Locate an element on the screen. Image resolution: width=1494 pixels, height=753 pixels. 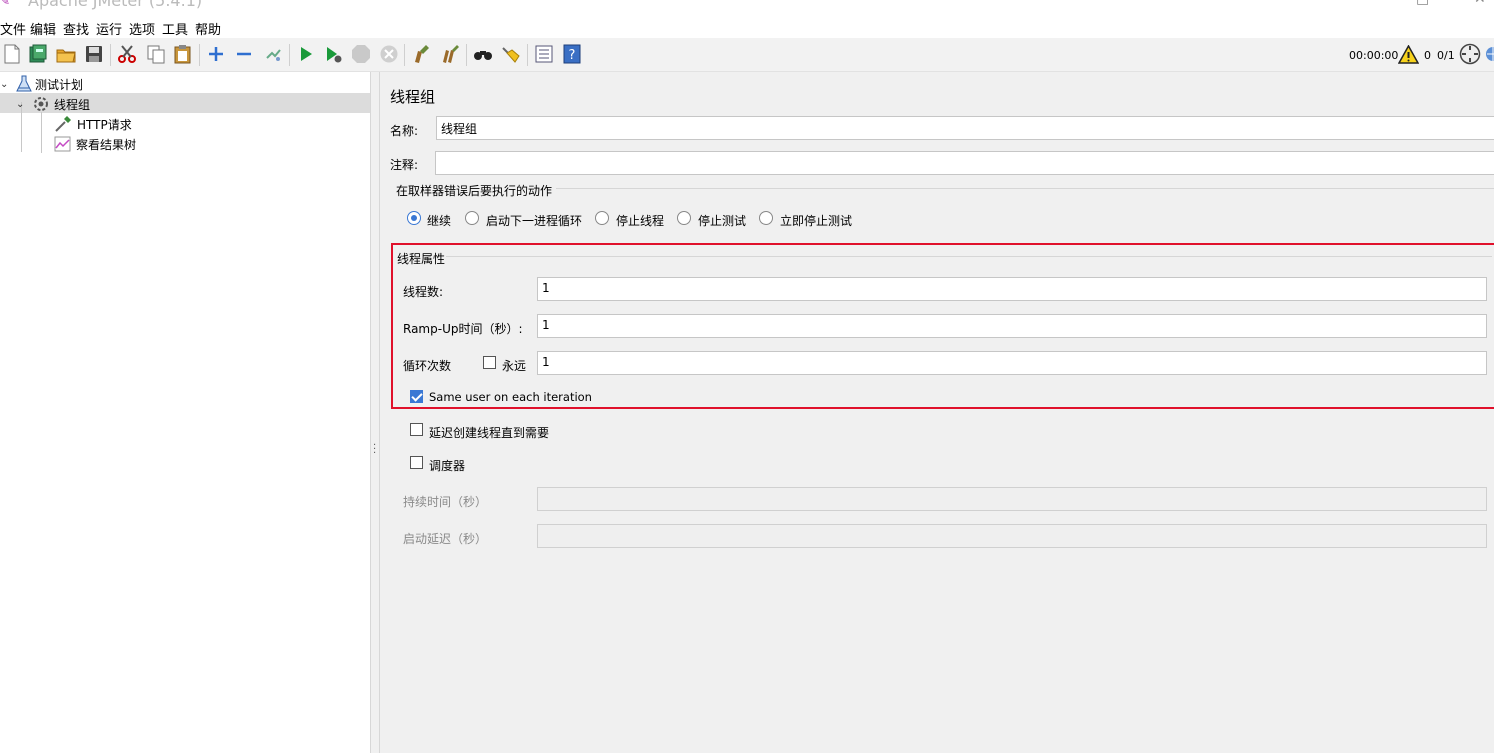
duration-label: 持续时间（秒） is located at coordinates (445, 502).